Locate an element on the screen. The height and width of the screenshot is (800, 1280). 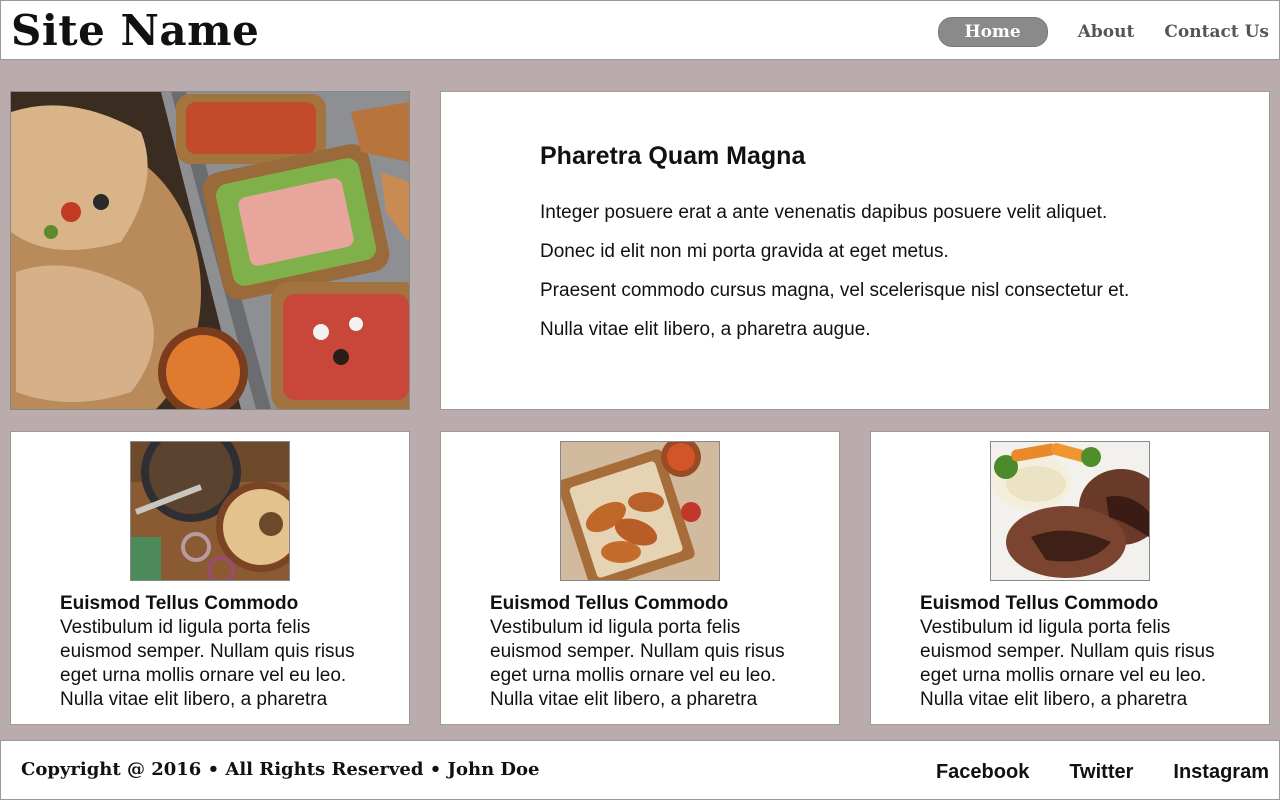
site-name: Site Name is located at coordinates (135, 31).